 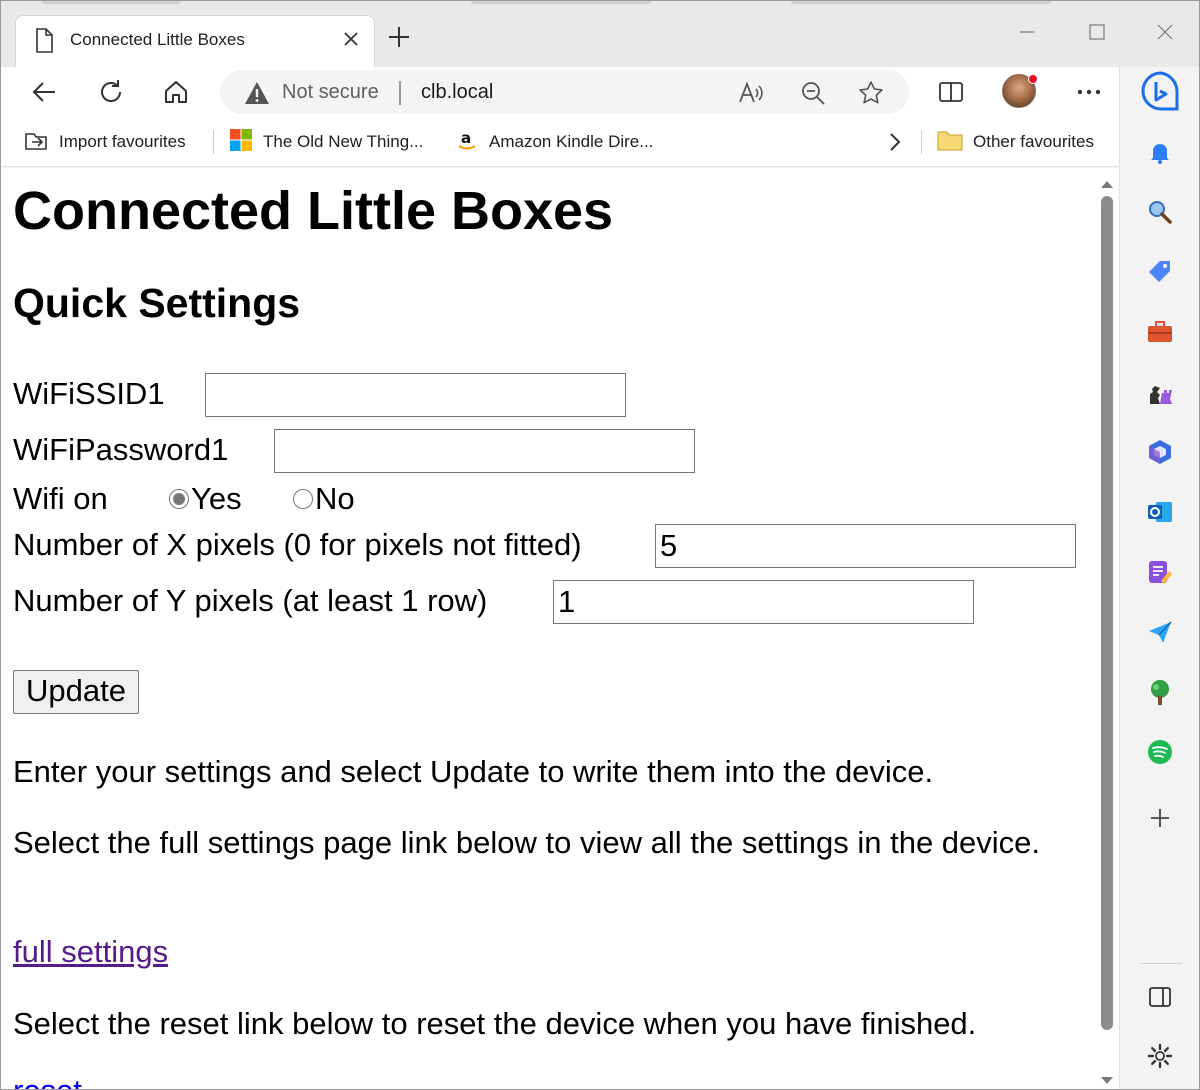 I want to click on toolbar: Not secure clb.local, so click(x=560, y=92).